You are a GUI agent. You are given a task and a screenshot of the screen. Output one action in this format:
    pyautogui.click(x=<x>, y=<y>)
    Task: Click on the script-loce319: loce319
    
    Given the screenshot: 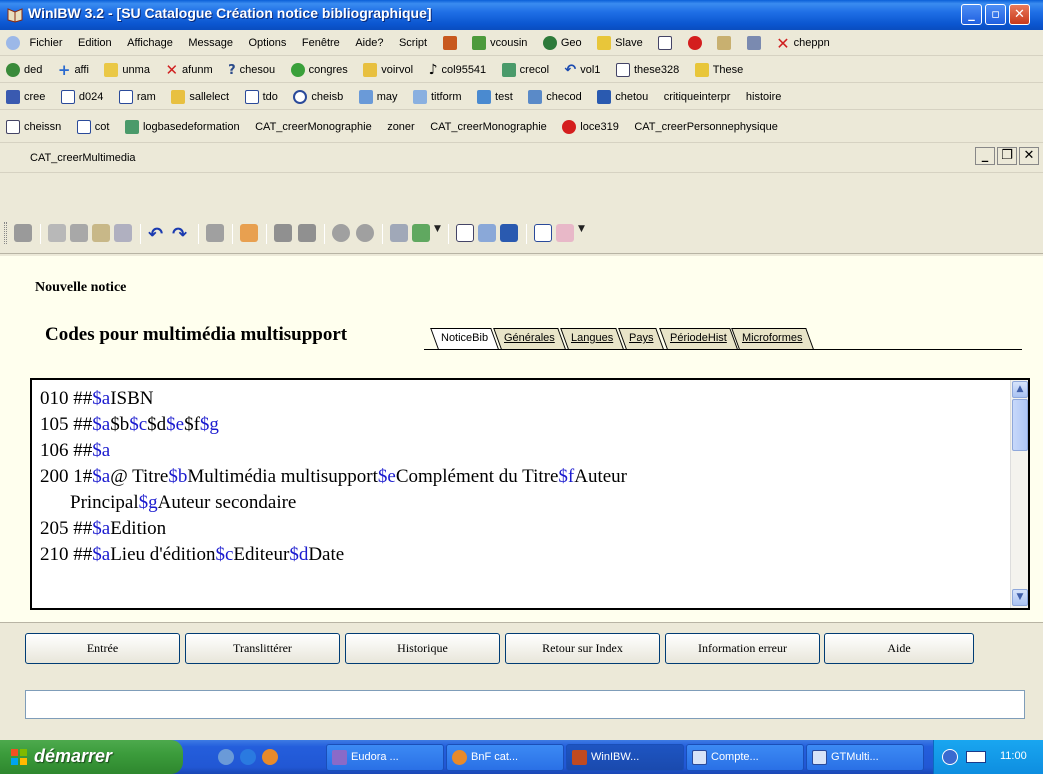 What is the action you would take?
    pyautogui.click(x=590, y=126)
    